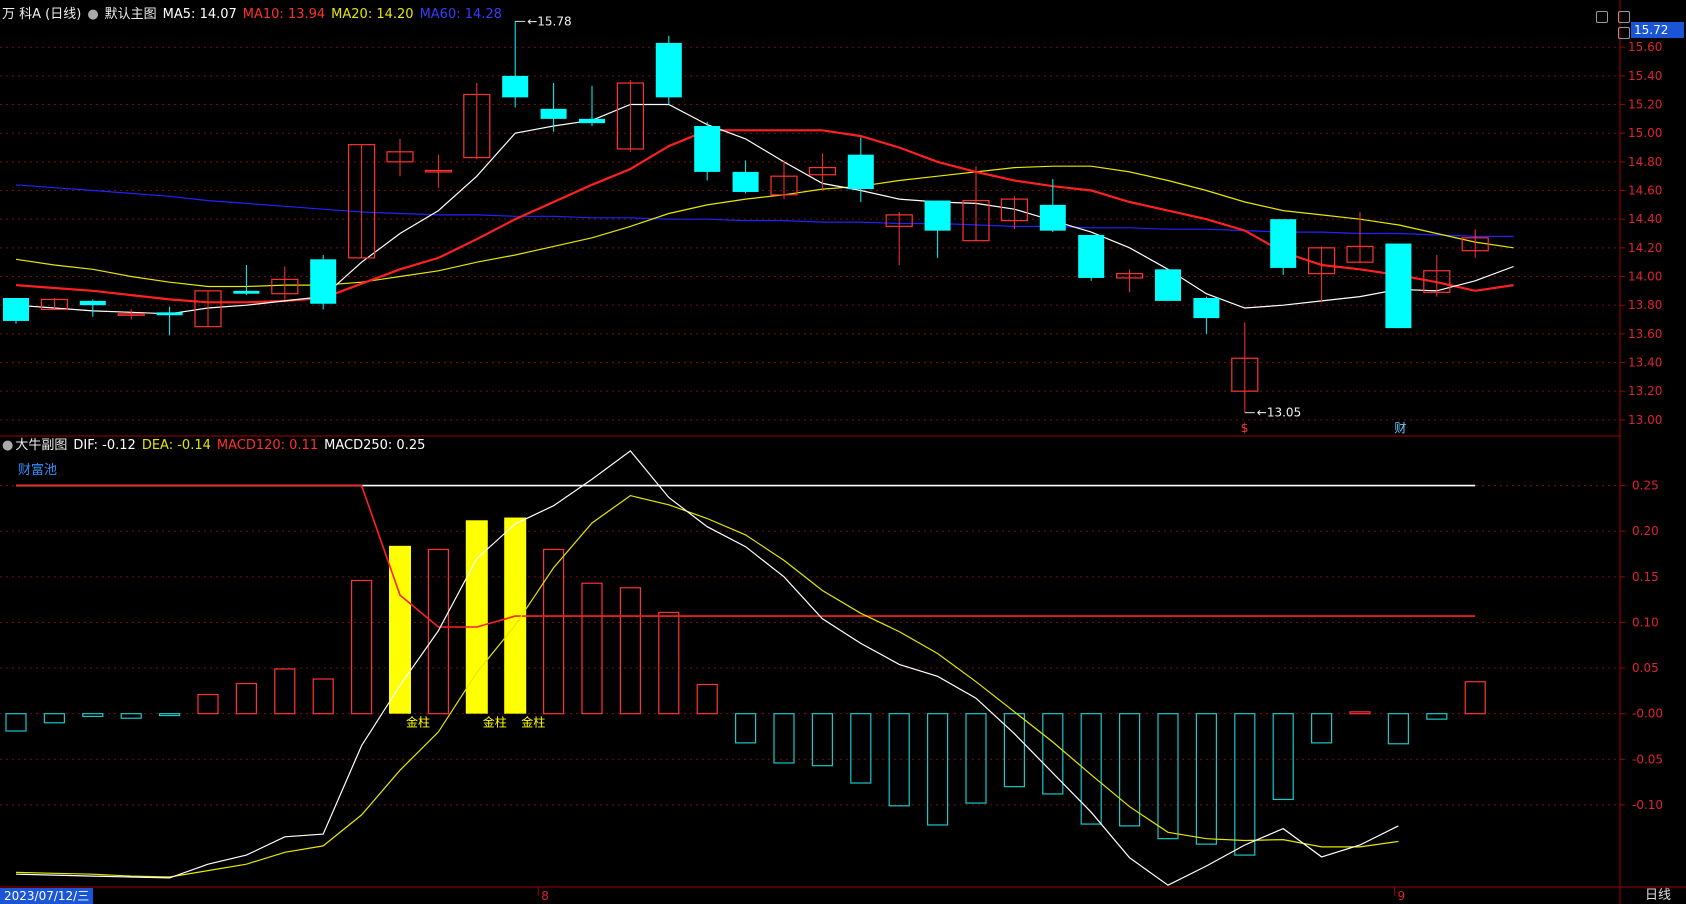 This screenshot has height=904, width=1686. I want to click on stock-name: 万 科A (日线), so click(41, 14).